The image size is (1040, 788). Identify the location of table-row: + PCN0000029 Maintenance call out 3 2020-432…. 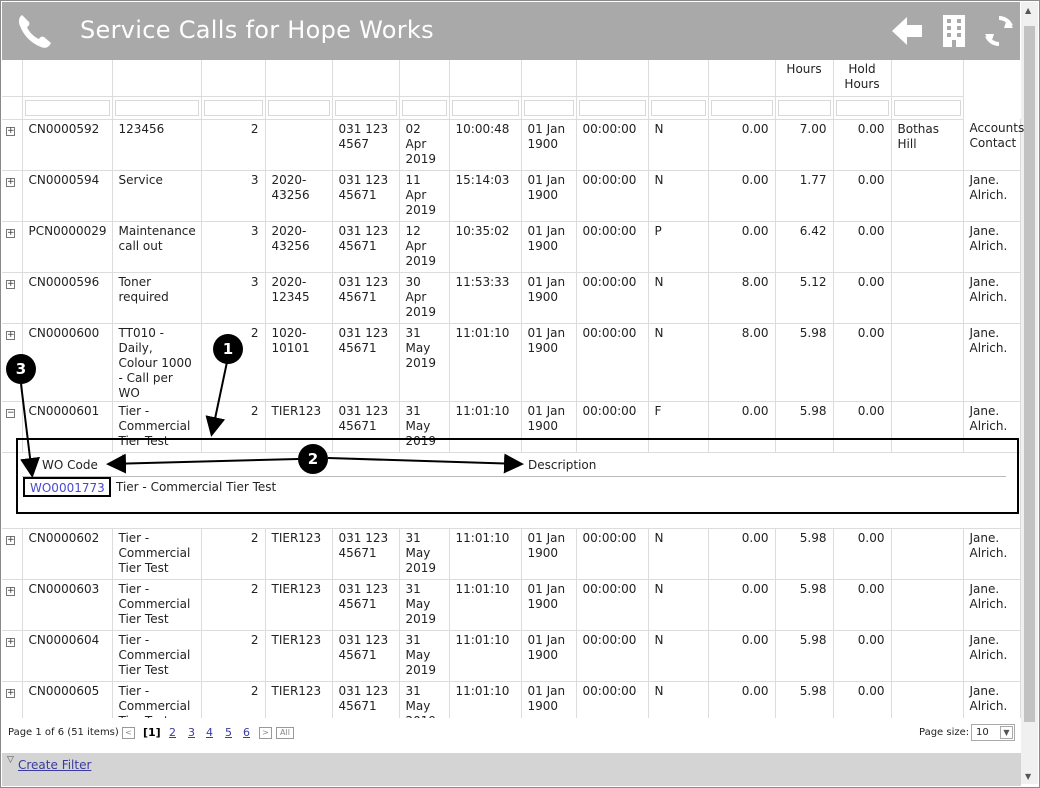
(511, 247).